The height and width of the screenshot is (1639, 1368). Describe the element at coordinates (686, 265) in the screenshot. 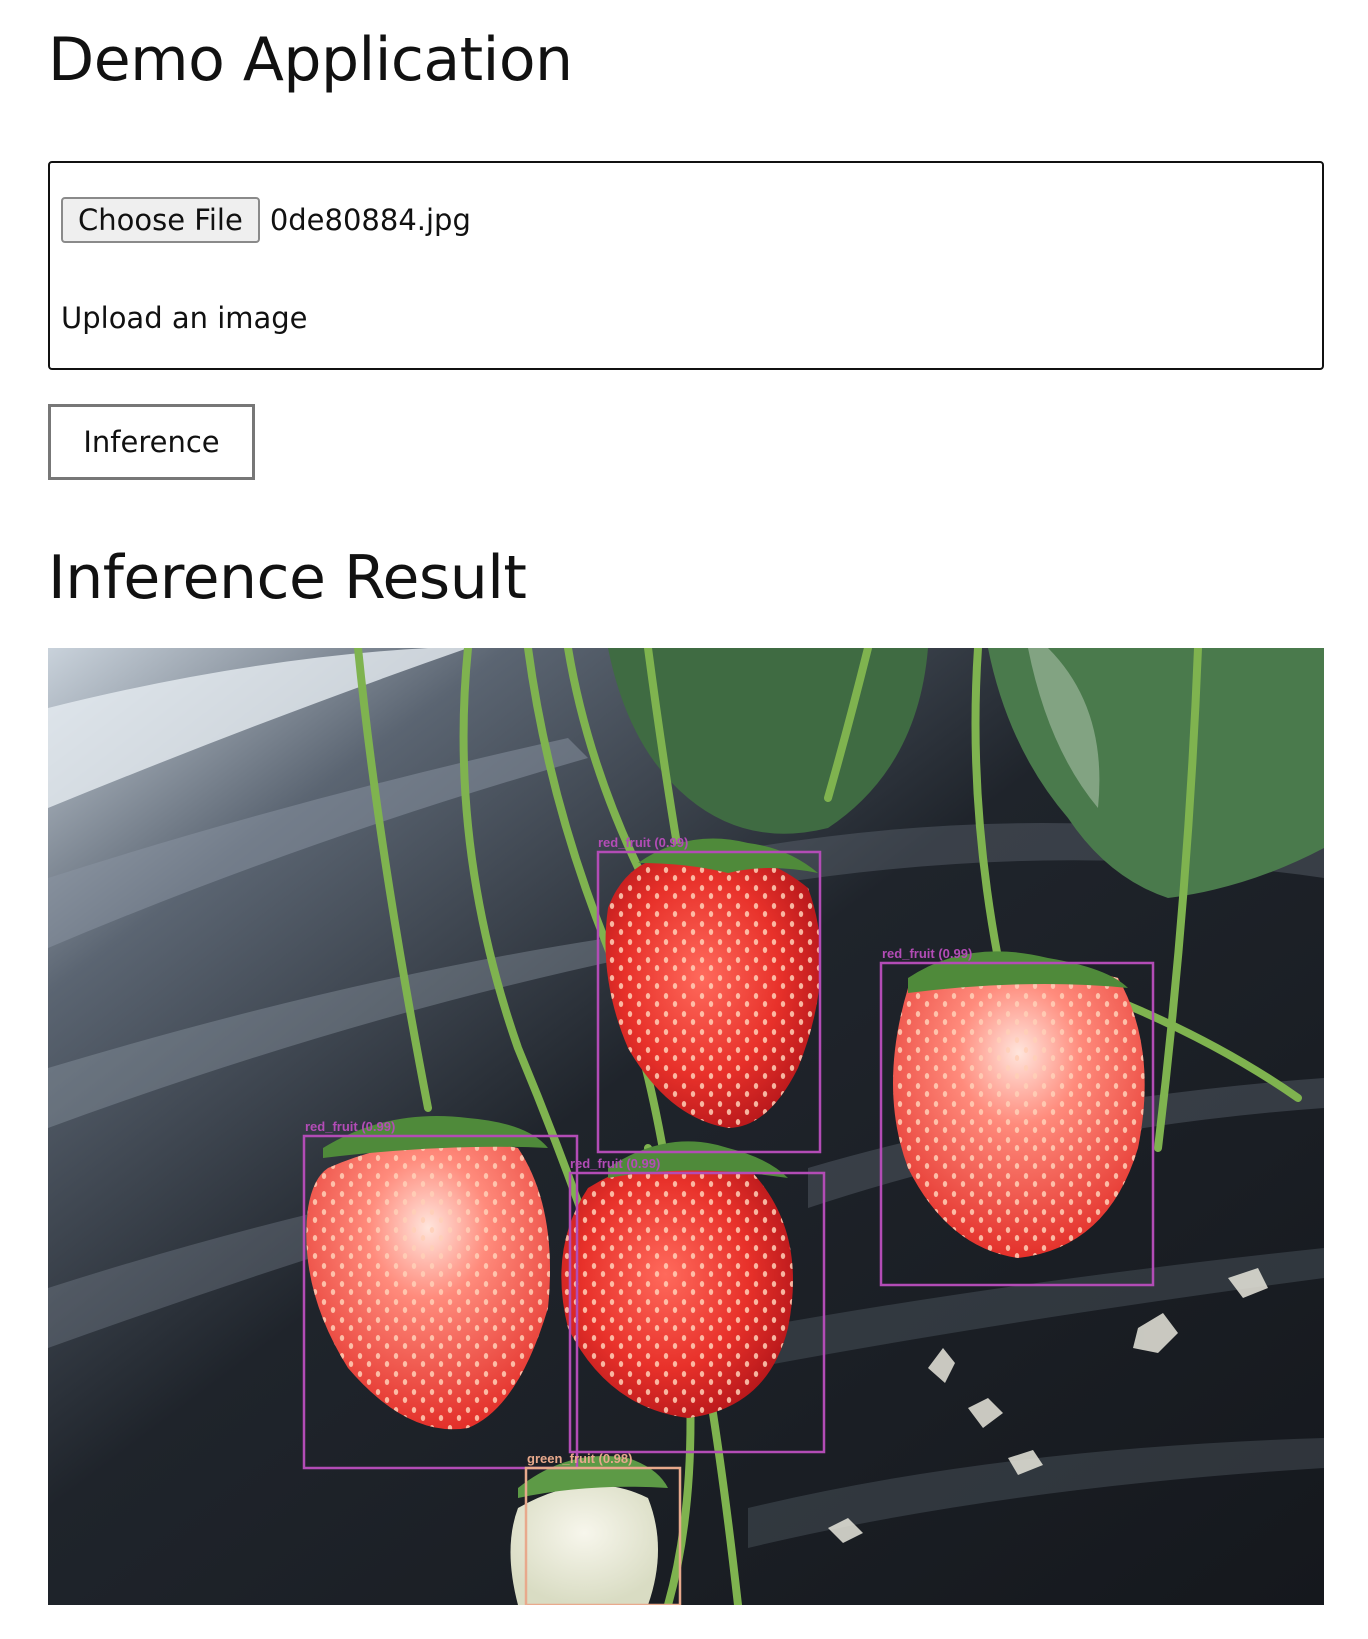

I see `upload-panel: Choose File 0de80884.jpg Upload an image` at that location.